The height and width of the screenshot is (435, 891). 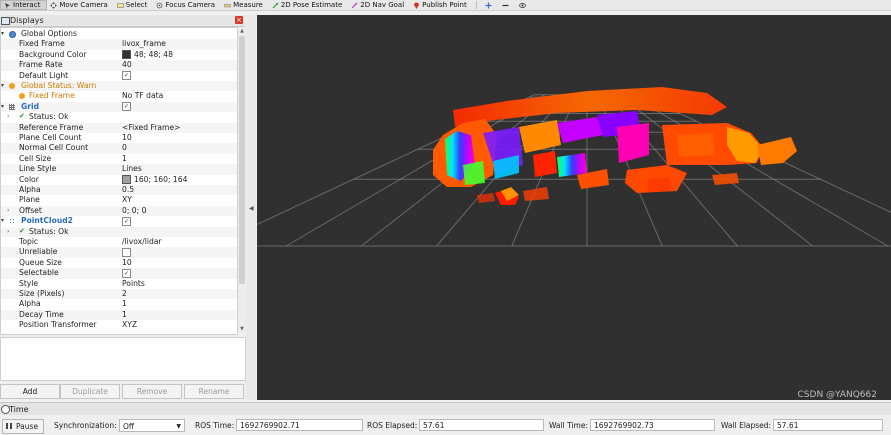 What do you see at coordinates (119, 96) in the screenshot?
I see `tree-row: Fixed Frame No TF data` at bounding box center [119, 96].